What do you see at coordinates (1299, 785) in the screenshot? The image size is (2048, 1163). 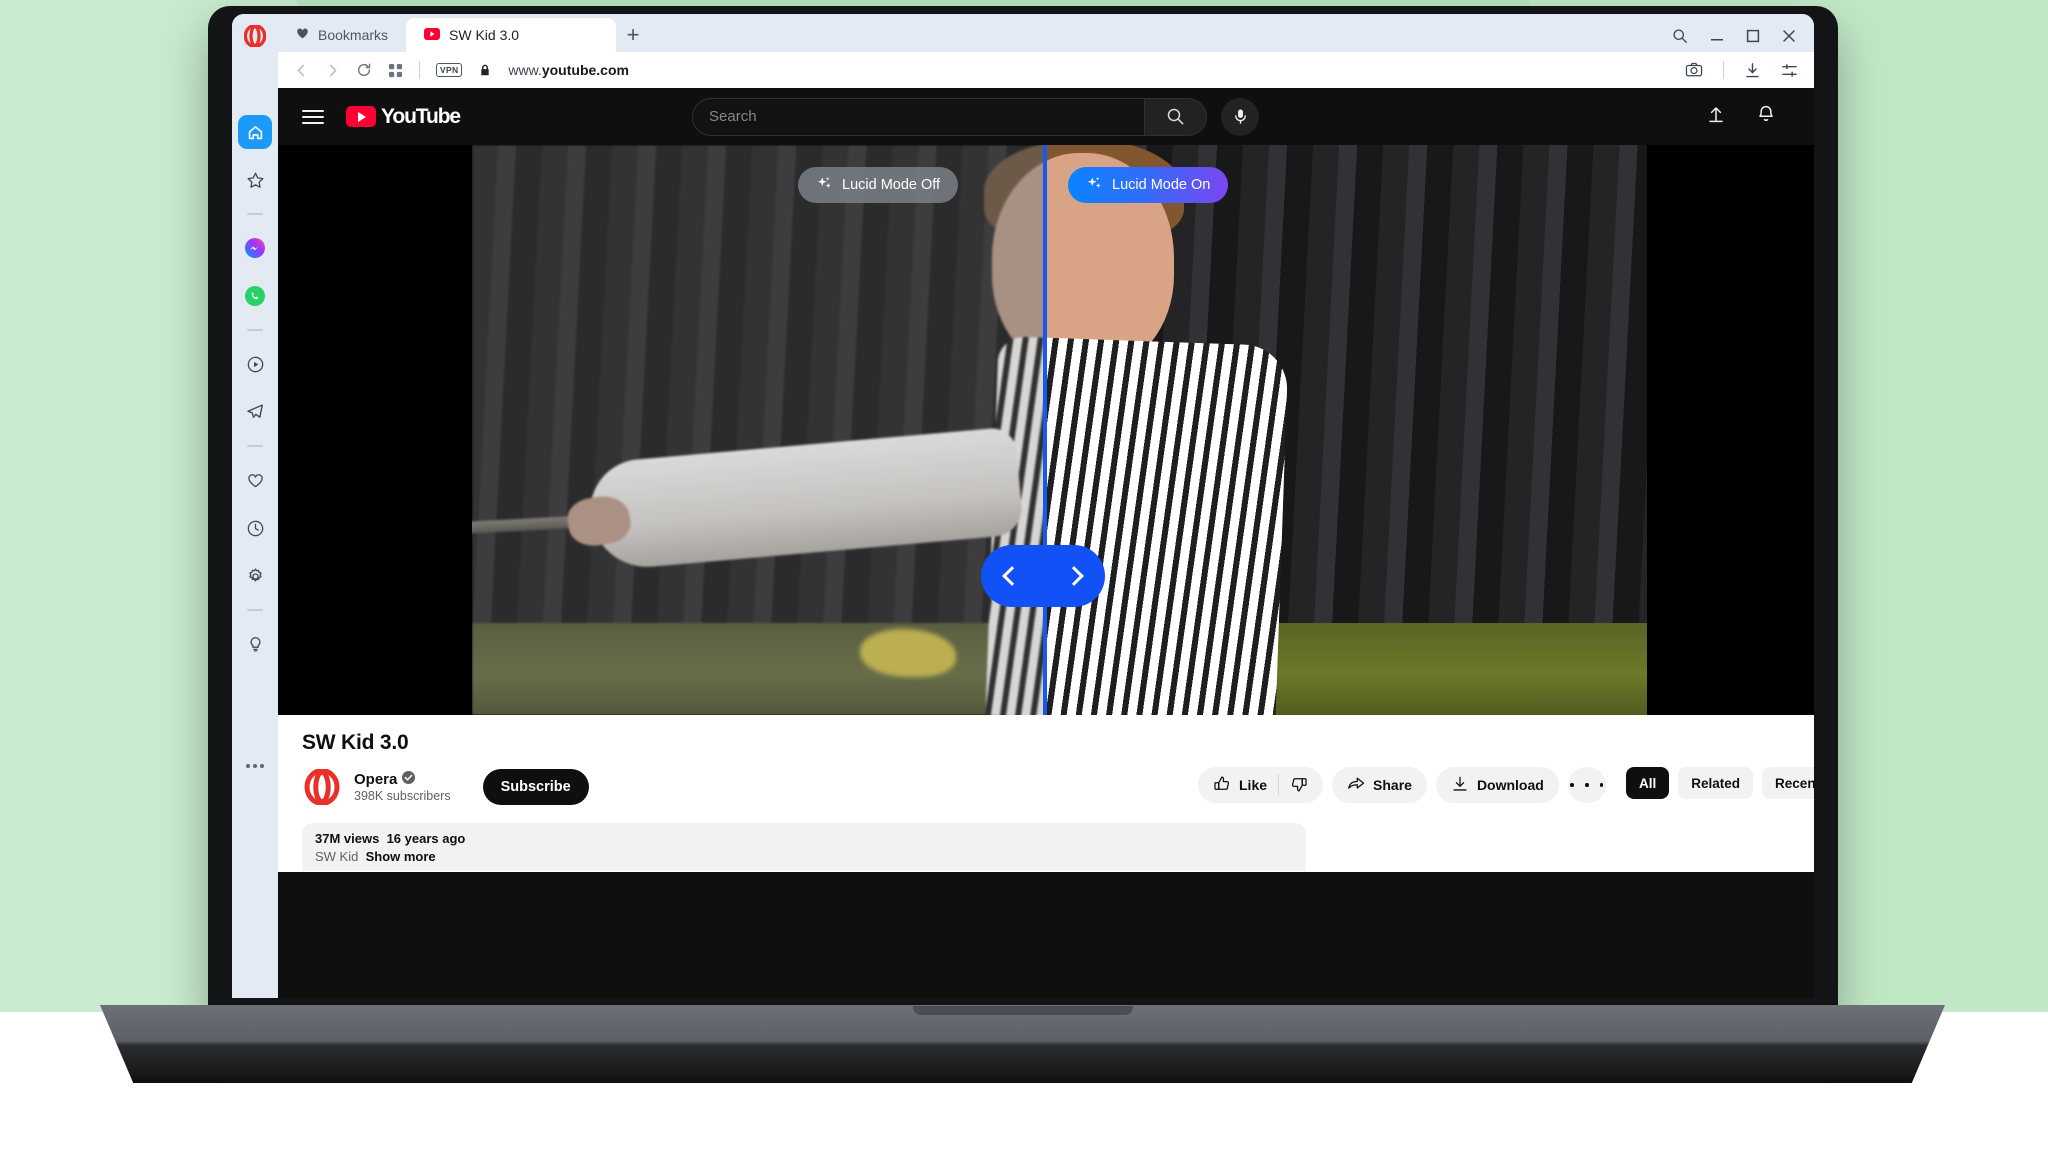 I see `thumbs-down-icon` at bounding box center [1299, 785].